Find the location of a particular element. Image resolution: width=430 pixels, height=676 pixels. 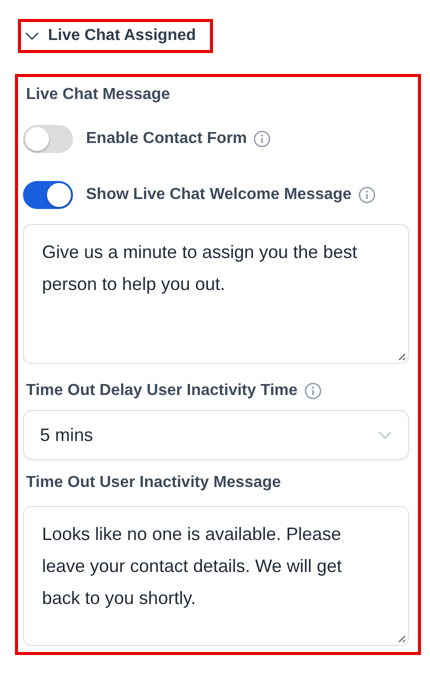

dropdown-select: 5 mins is located at coordinates (216, 435).